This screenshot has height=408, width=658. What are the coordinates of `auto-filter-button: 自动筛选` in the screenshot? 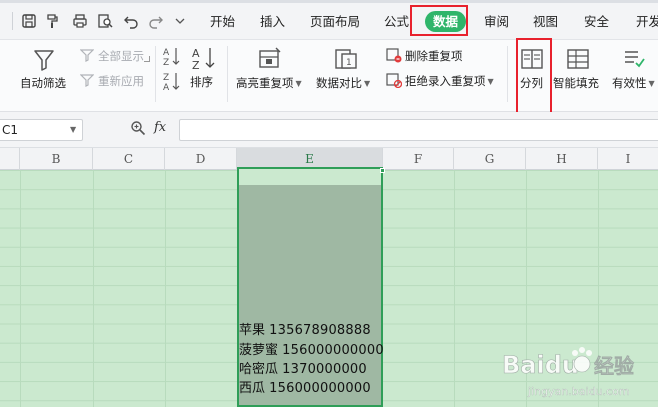 It's located at (45, 70).